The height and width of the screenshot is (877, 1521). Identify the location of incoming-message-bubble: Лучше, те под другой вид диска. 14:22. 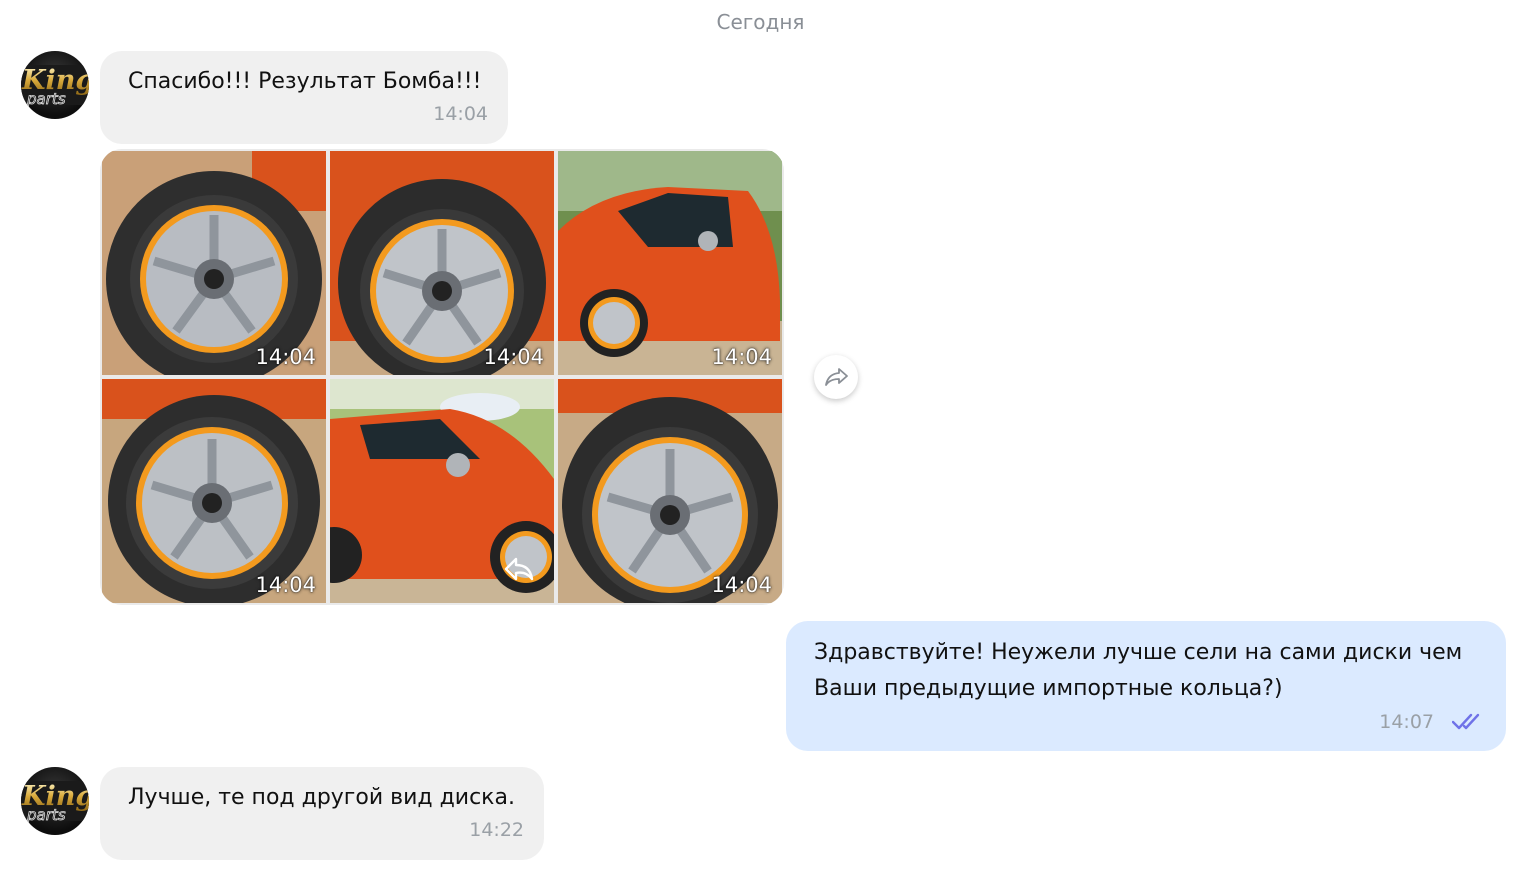
(322, 813).